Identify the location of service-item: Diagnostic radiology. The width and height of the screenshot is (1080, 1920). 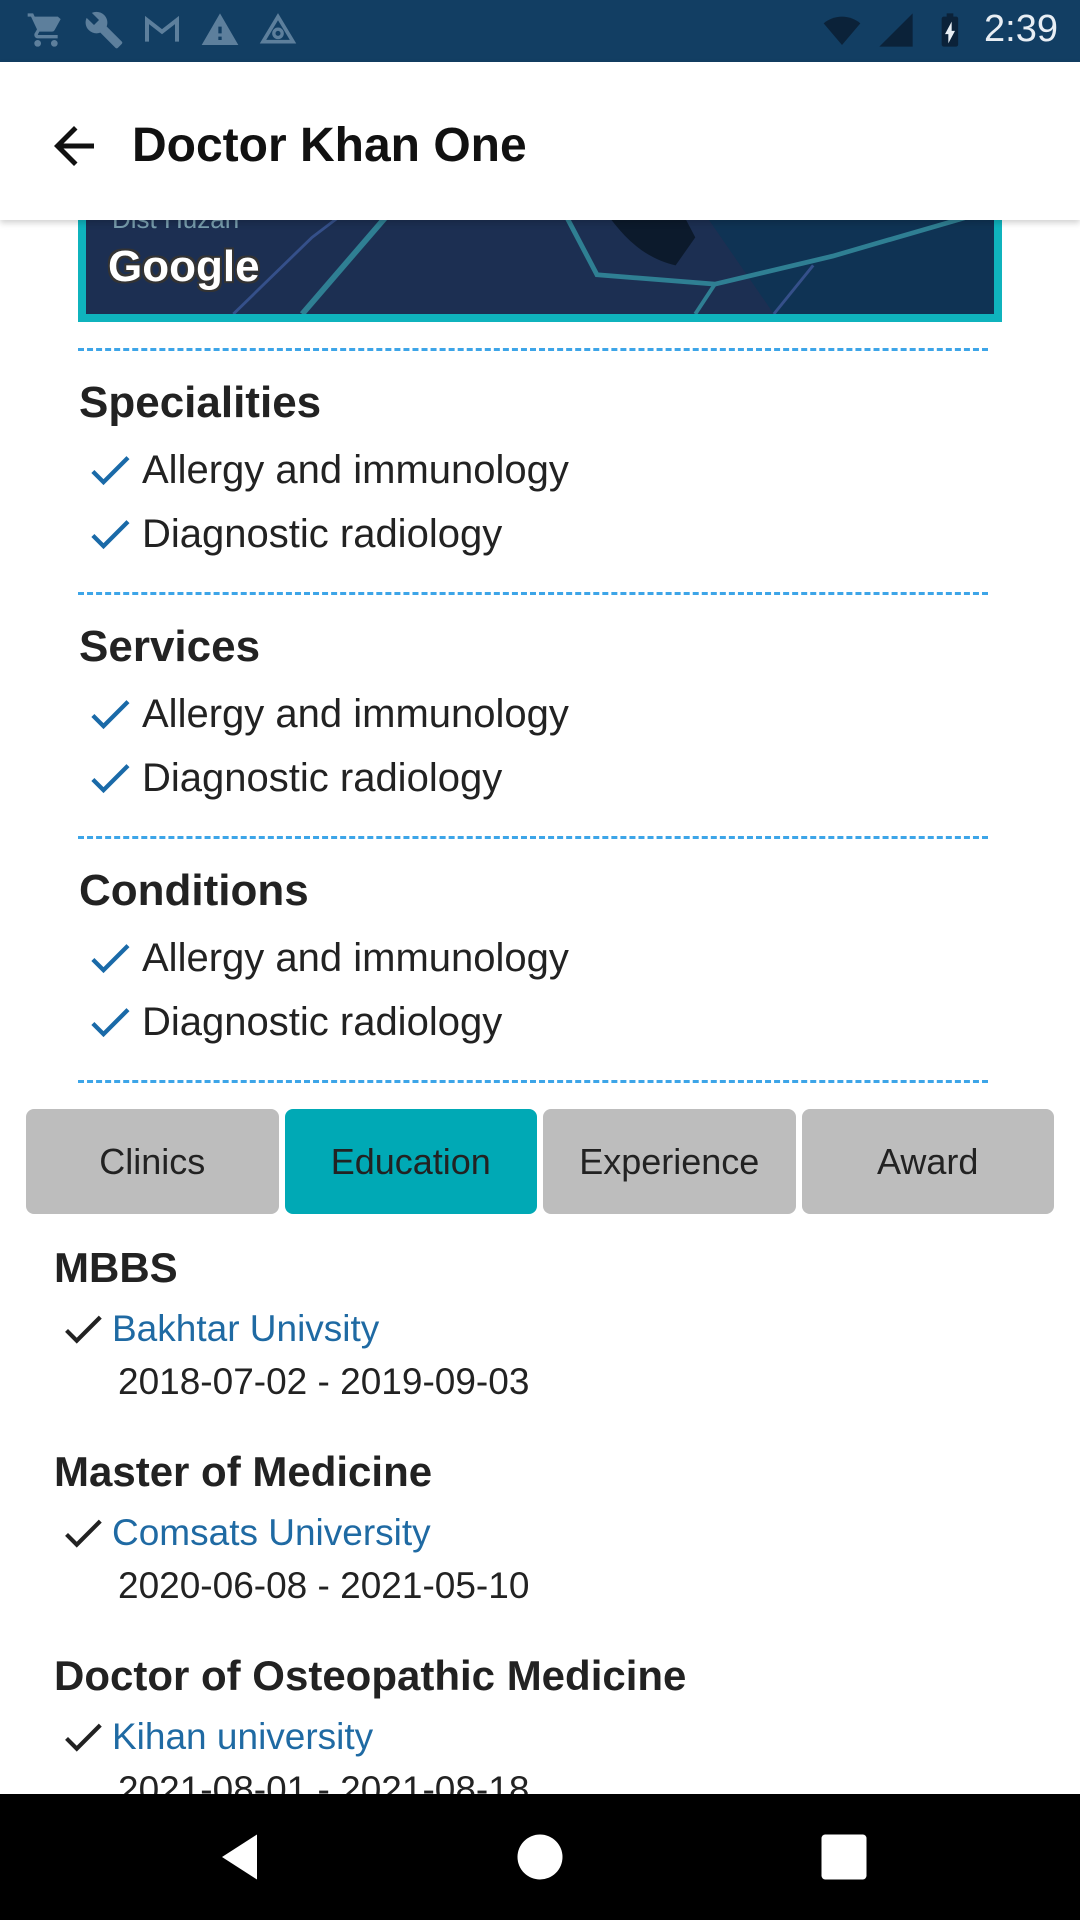
(293, 778).